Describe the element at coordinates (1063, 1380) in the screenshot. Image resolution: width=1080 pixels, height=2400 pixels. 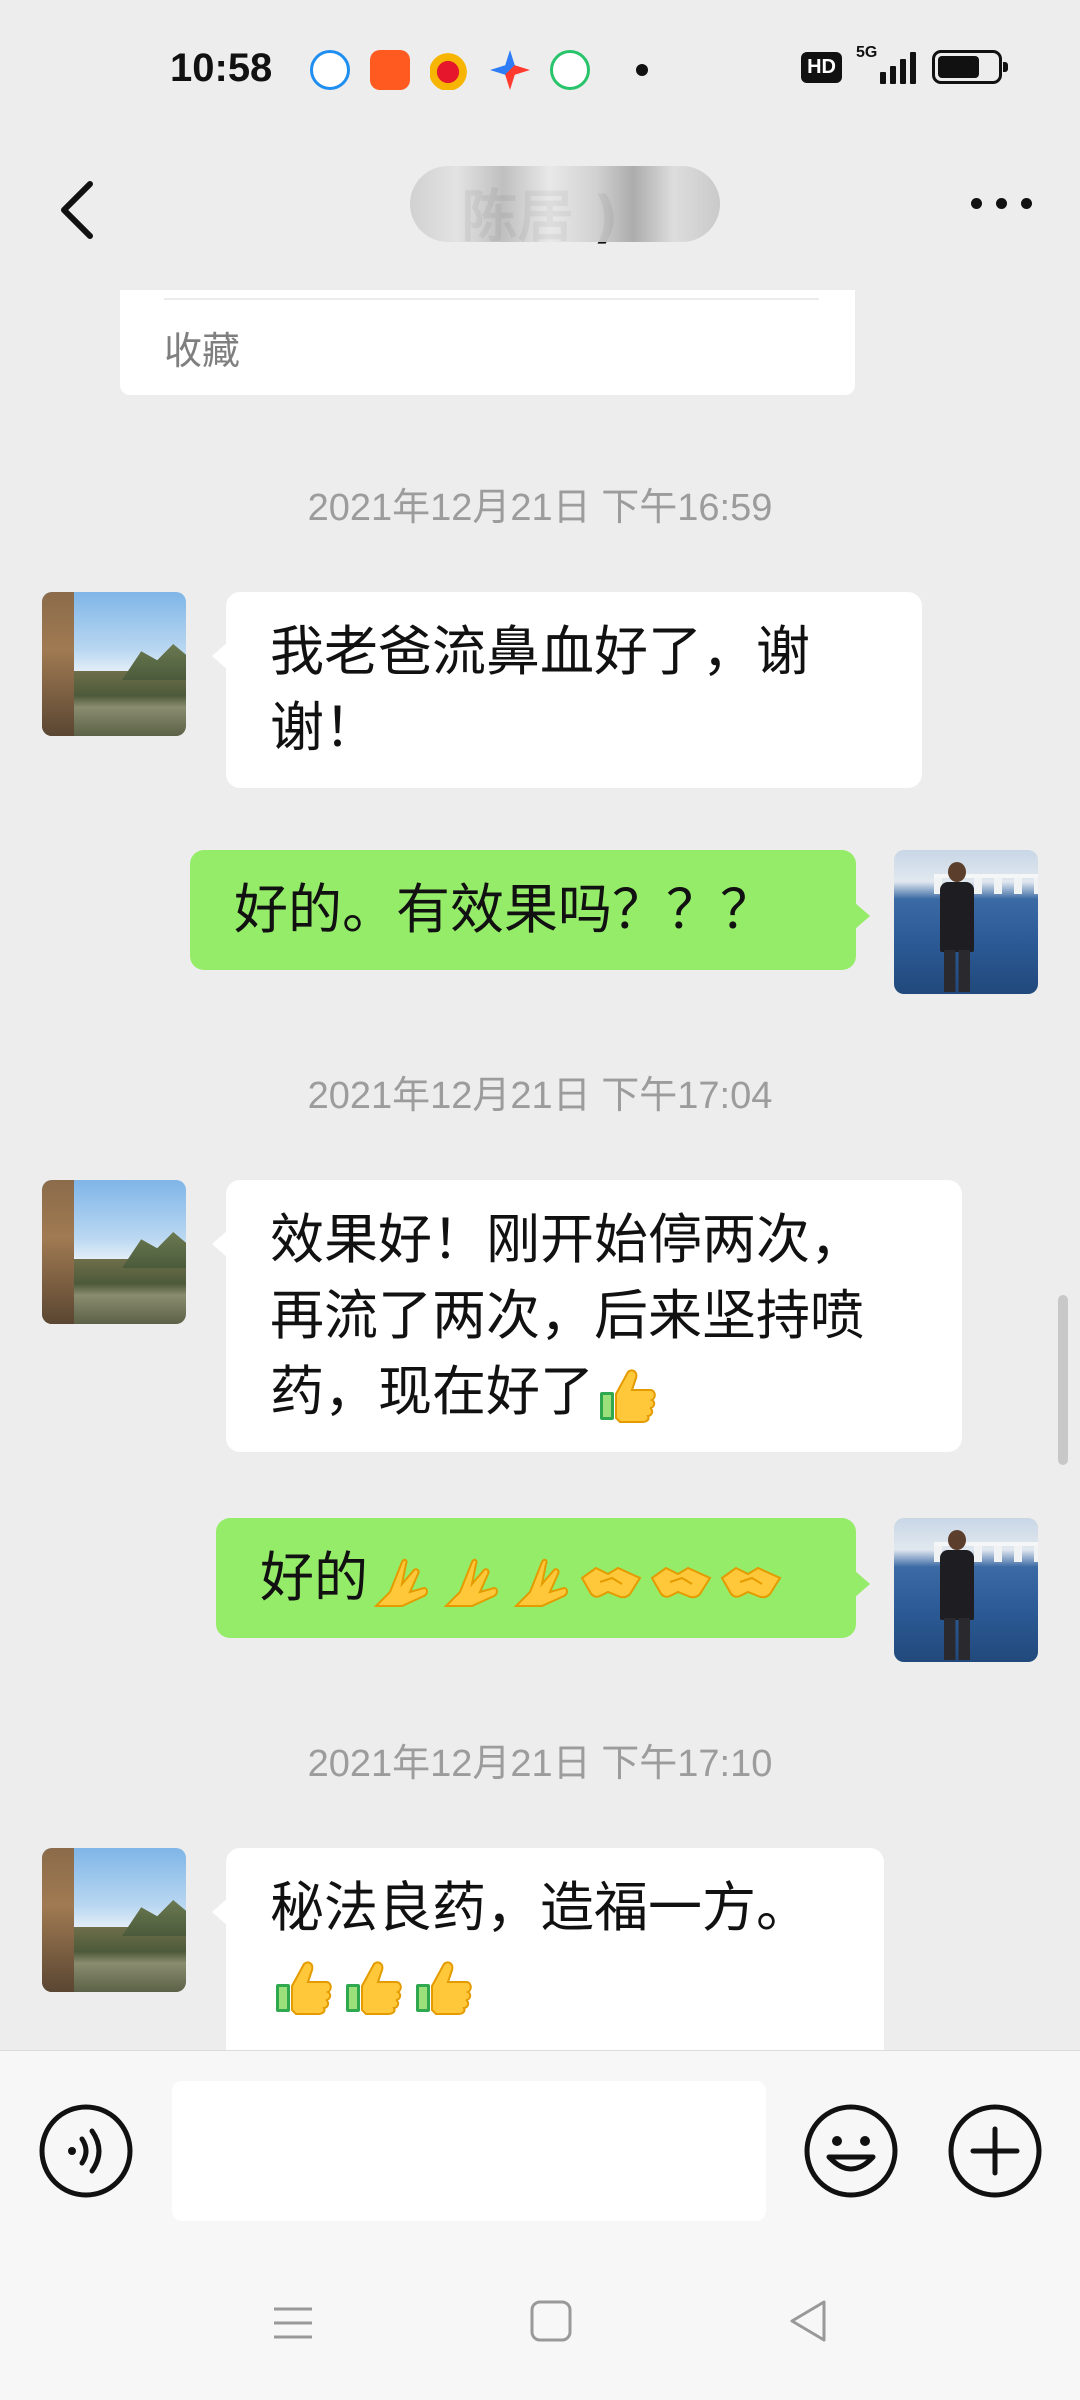
I see `scrollbar` at that location.